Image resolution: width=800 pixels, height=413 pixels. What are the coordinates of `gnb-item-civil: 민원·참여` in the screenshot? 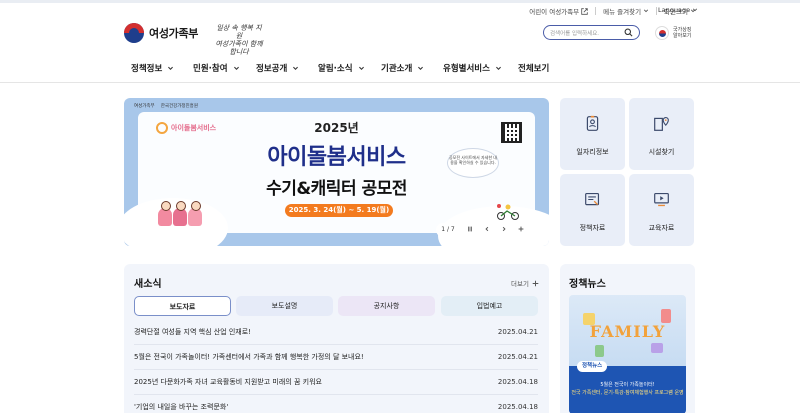 It's located at (216, 68).